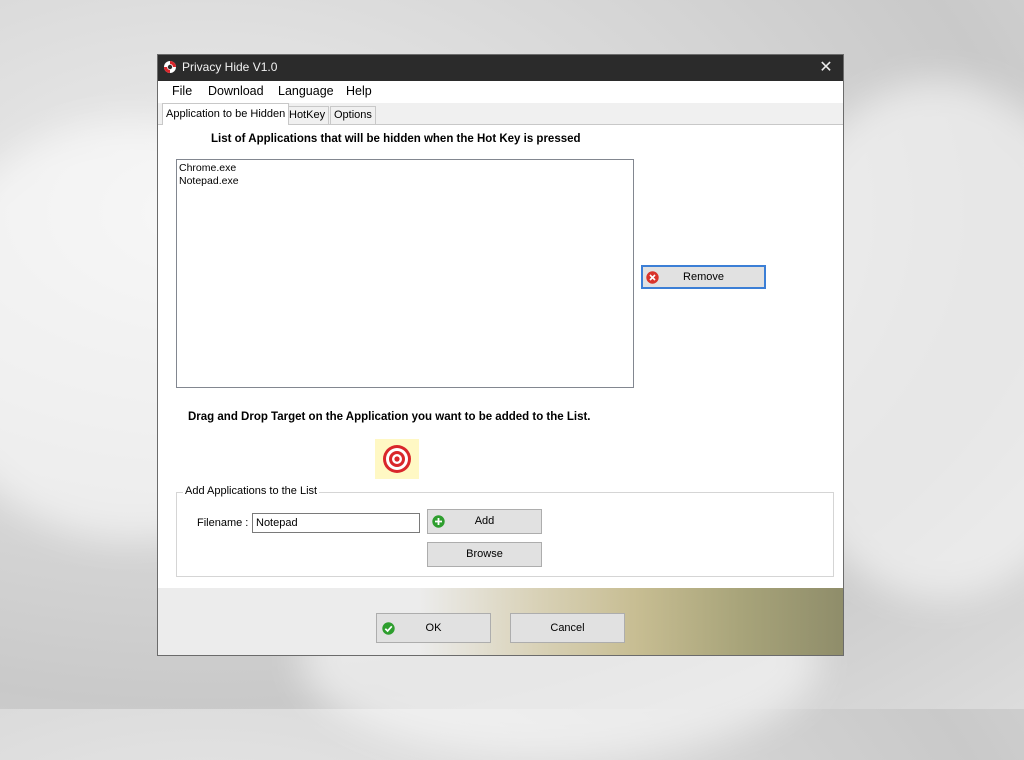 The image size is (1024, 760). I want to click on menu-download: Download, so click(236, 91).